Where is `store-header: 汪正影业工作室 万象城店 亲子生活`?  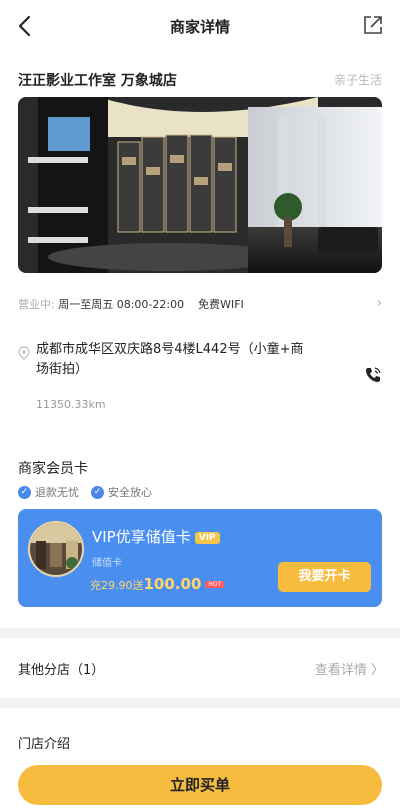 store-header: 汪正影业工作室 万象城店 亲子生活 is located at coordinates (200, 80).